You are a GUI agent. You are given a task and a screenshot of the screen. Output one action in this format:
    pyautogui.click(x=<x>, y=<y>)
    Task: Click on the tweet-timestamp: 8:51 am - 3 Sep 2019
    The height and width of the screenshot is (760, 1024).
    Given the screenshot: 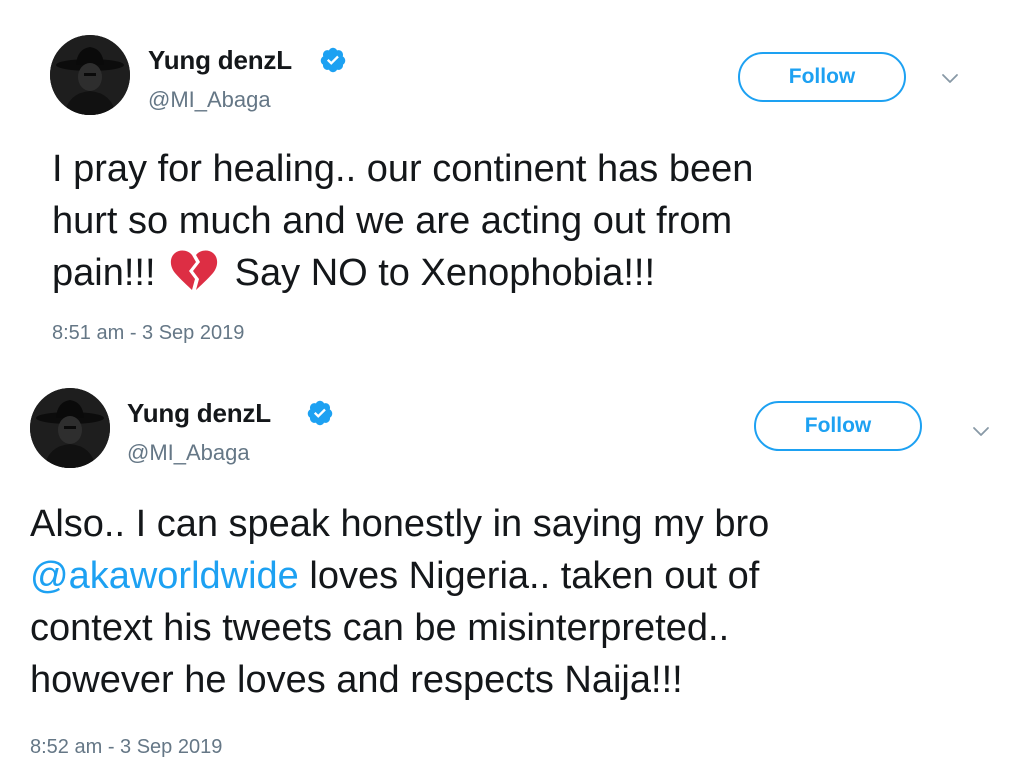 What is the action you would take?
    pyautogui.click(x=148, y=333)
    